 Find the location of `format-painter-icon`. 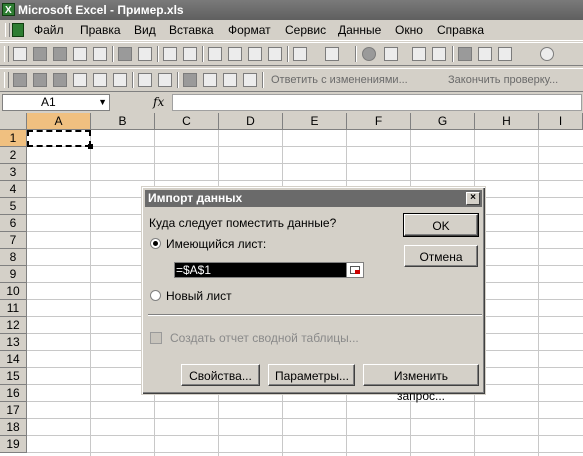

format-painter-icon is located at coordinates (275, 54).